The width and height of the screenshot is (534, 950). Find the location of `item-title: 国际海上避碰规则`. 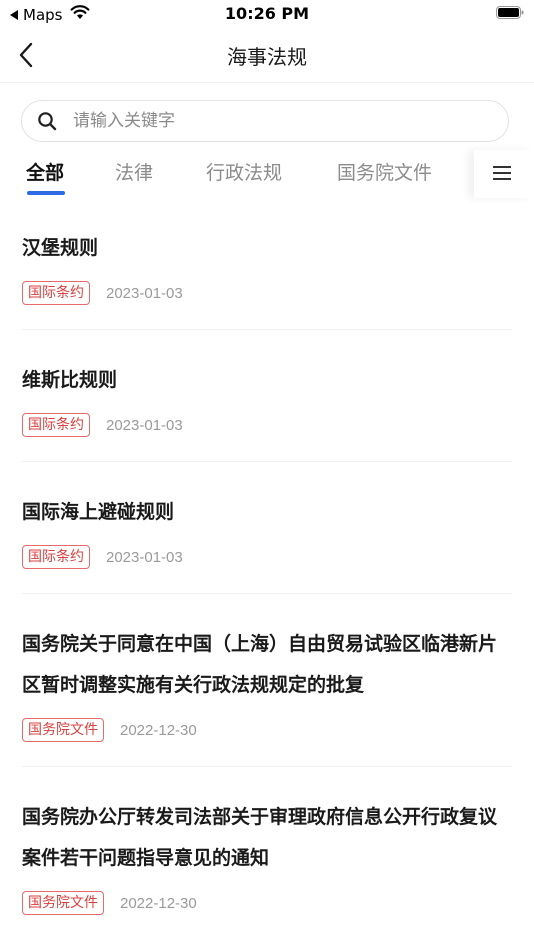

item-title: 国际海上避碰规则 is located at coordinates (98, 512).